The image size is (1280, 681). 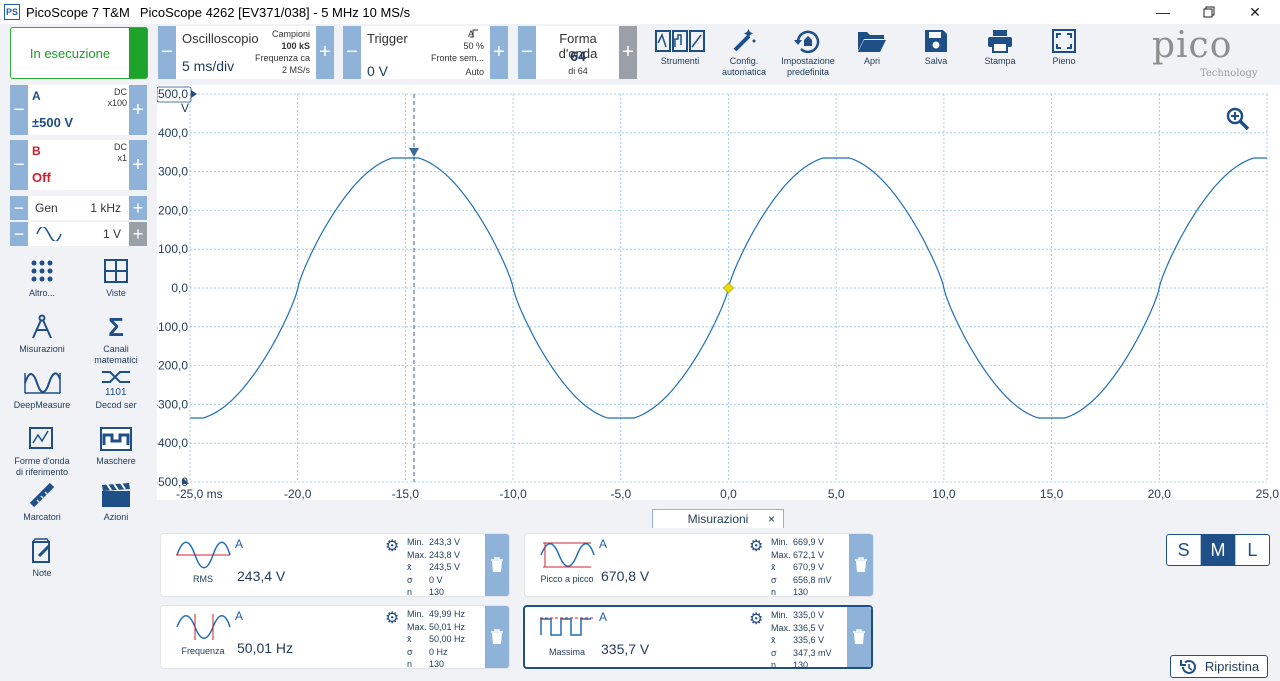 What do you see at coordinates (239, 544) in the screenshot?
I see `measurement-channel: A` at bounding box center [239, 544].